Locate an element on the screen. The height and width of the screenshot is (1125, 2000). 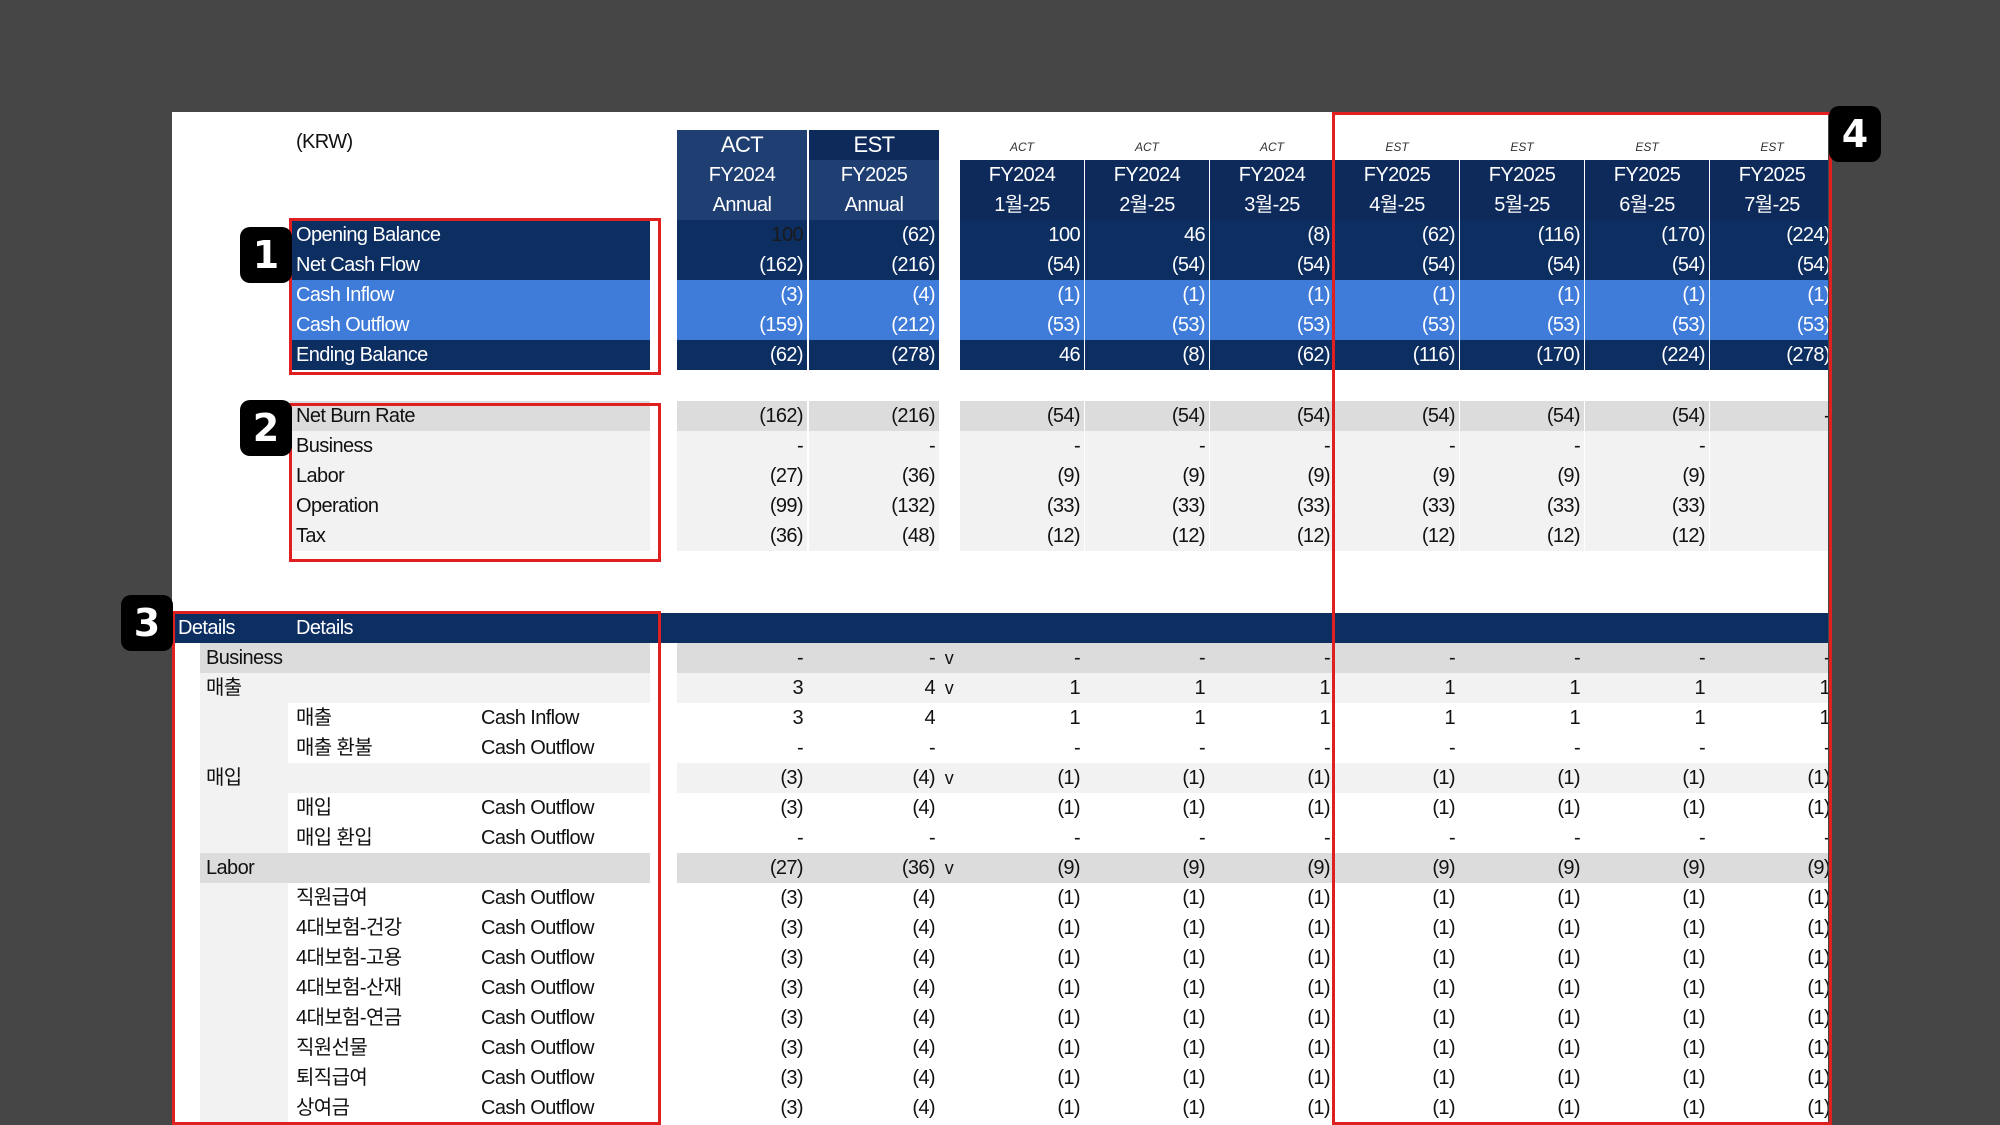
balance-cell: 100 is located at coordinates (742, 235).